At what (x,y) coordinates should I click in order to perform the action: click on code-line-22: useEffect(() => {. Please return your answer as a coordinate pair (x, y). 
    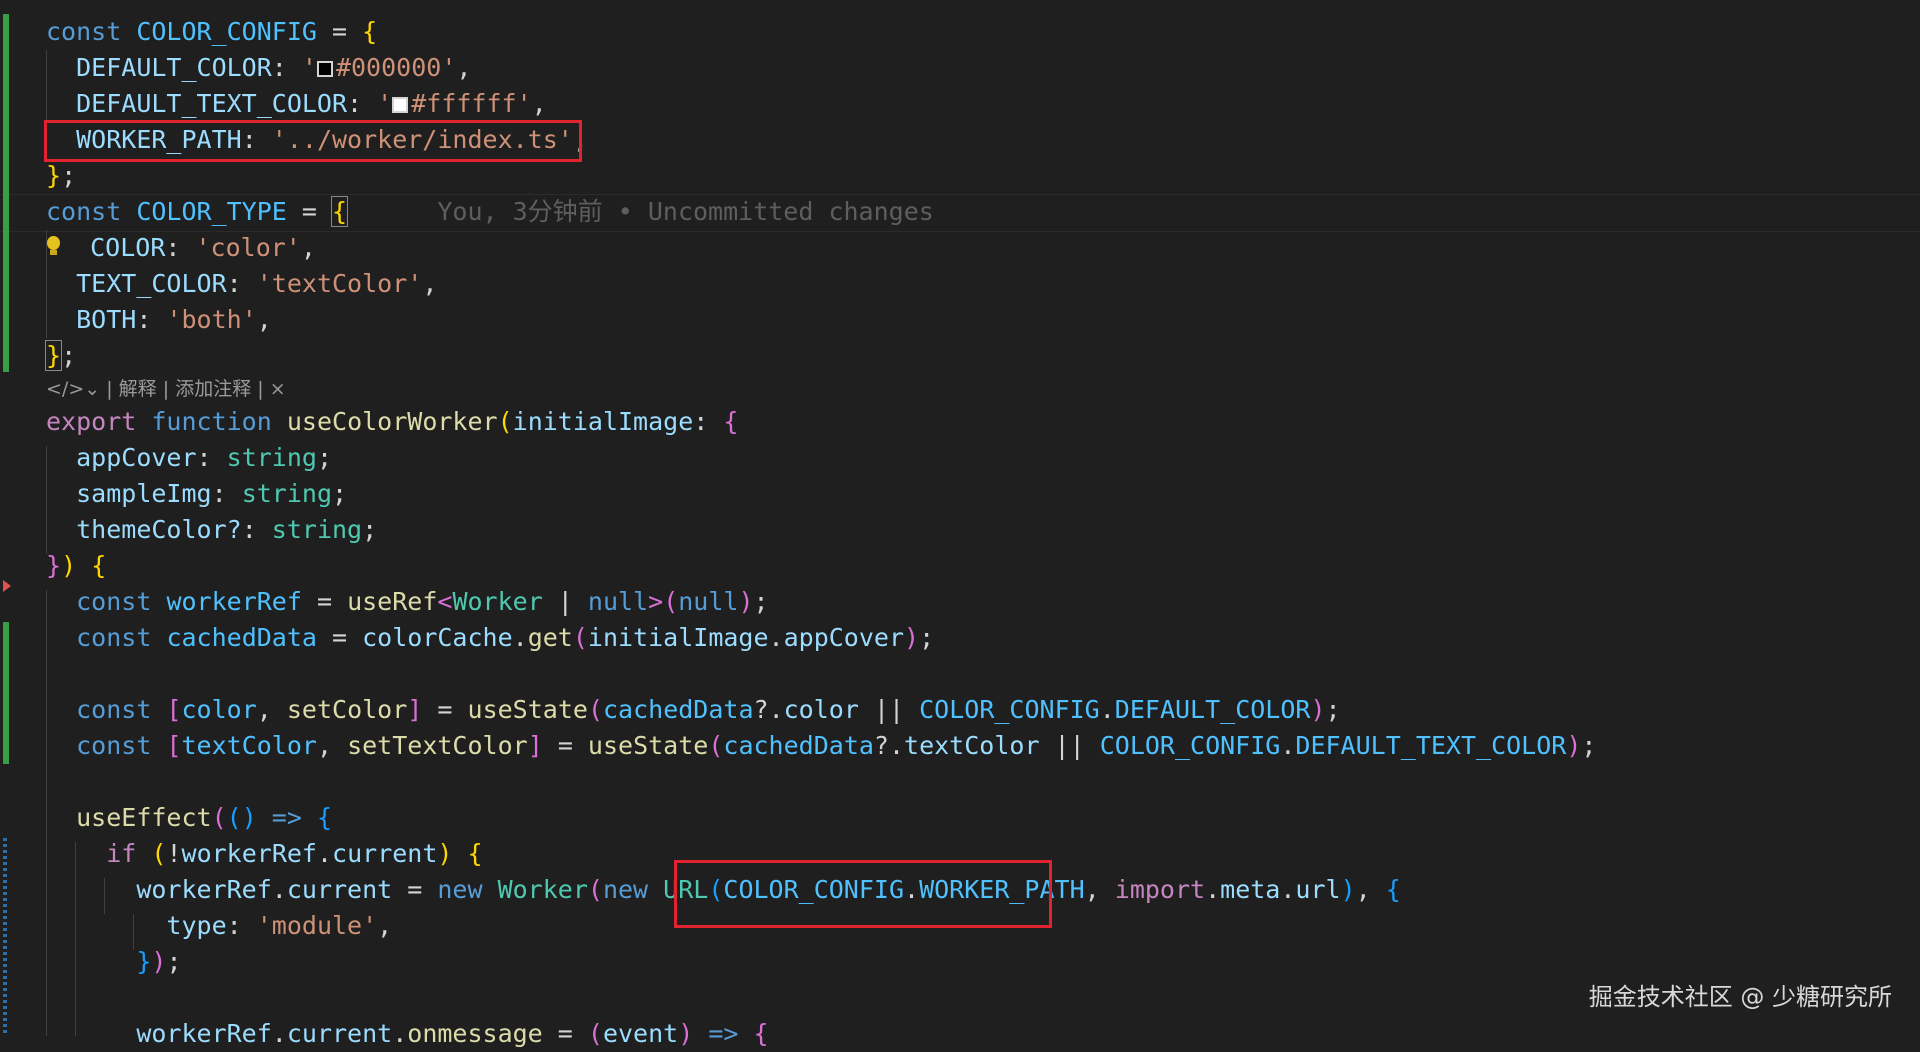
    Looking at the image, I should click on (189, 818).